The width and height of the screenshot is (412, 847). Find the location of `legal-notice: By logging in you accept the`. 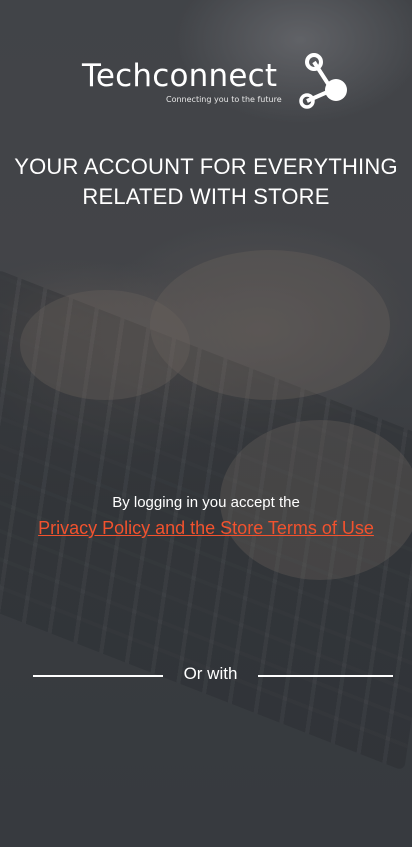

legal-notice: By logging in you accept the is located at coordinates (206, 502).